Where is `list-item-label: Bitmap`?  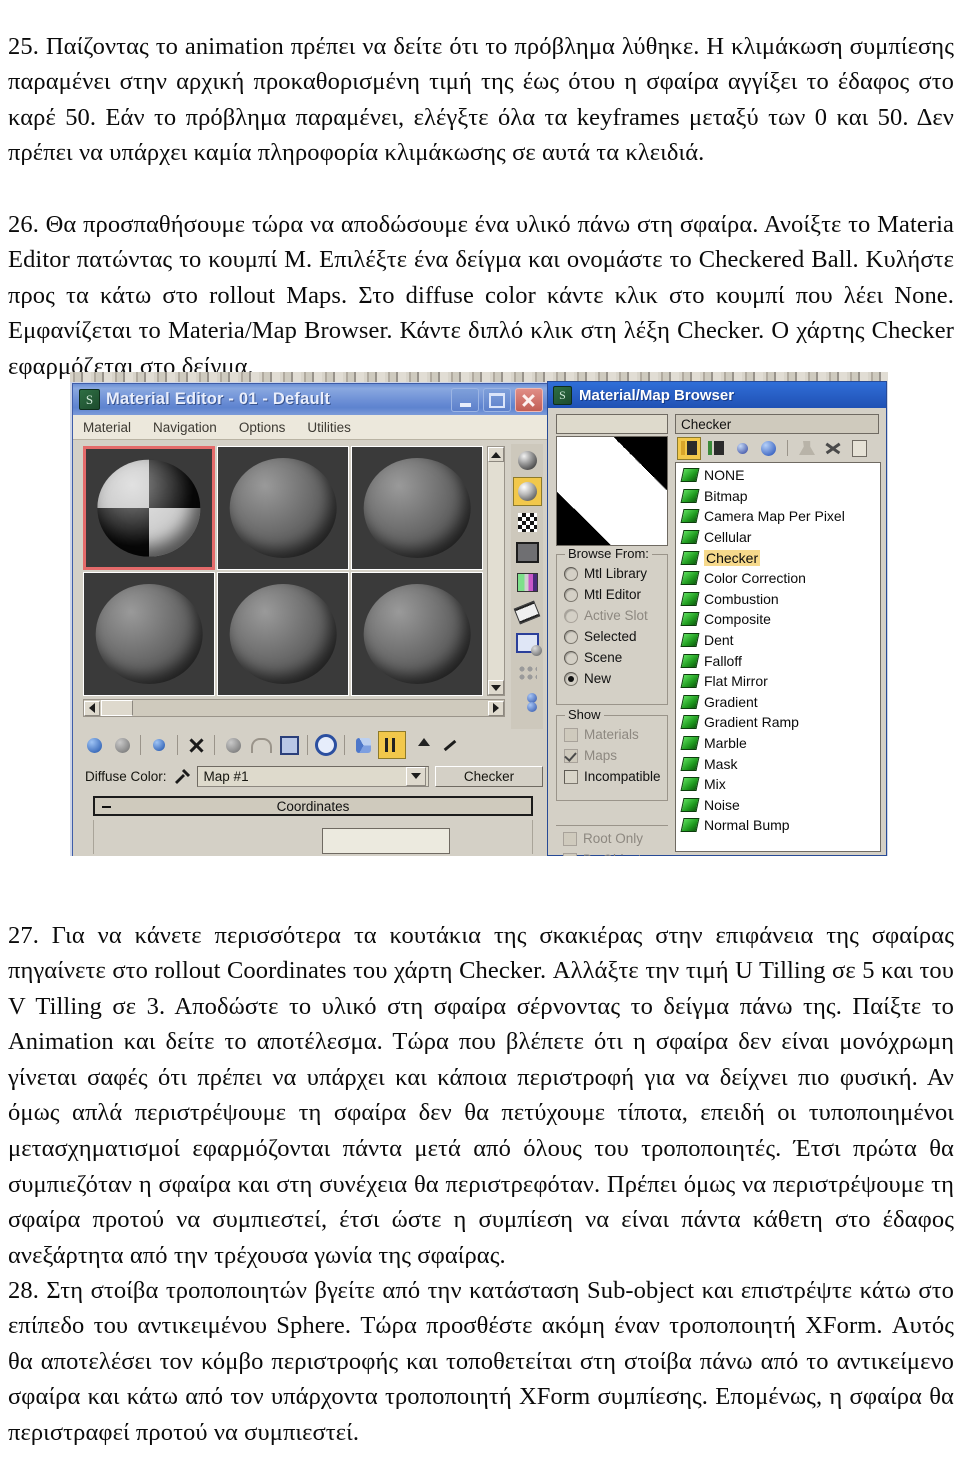 list-item-label: Bitmap is located at coordinates (726, 495).